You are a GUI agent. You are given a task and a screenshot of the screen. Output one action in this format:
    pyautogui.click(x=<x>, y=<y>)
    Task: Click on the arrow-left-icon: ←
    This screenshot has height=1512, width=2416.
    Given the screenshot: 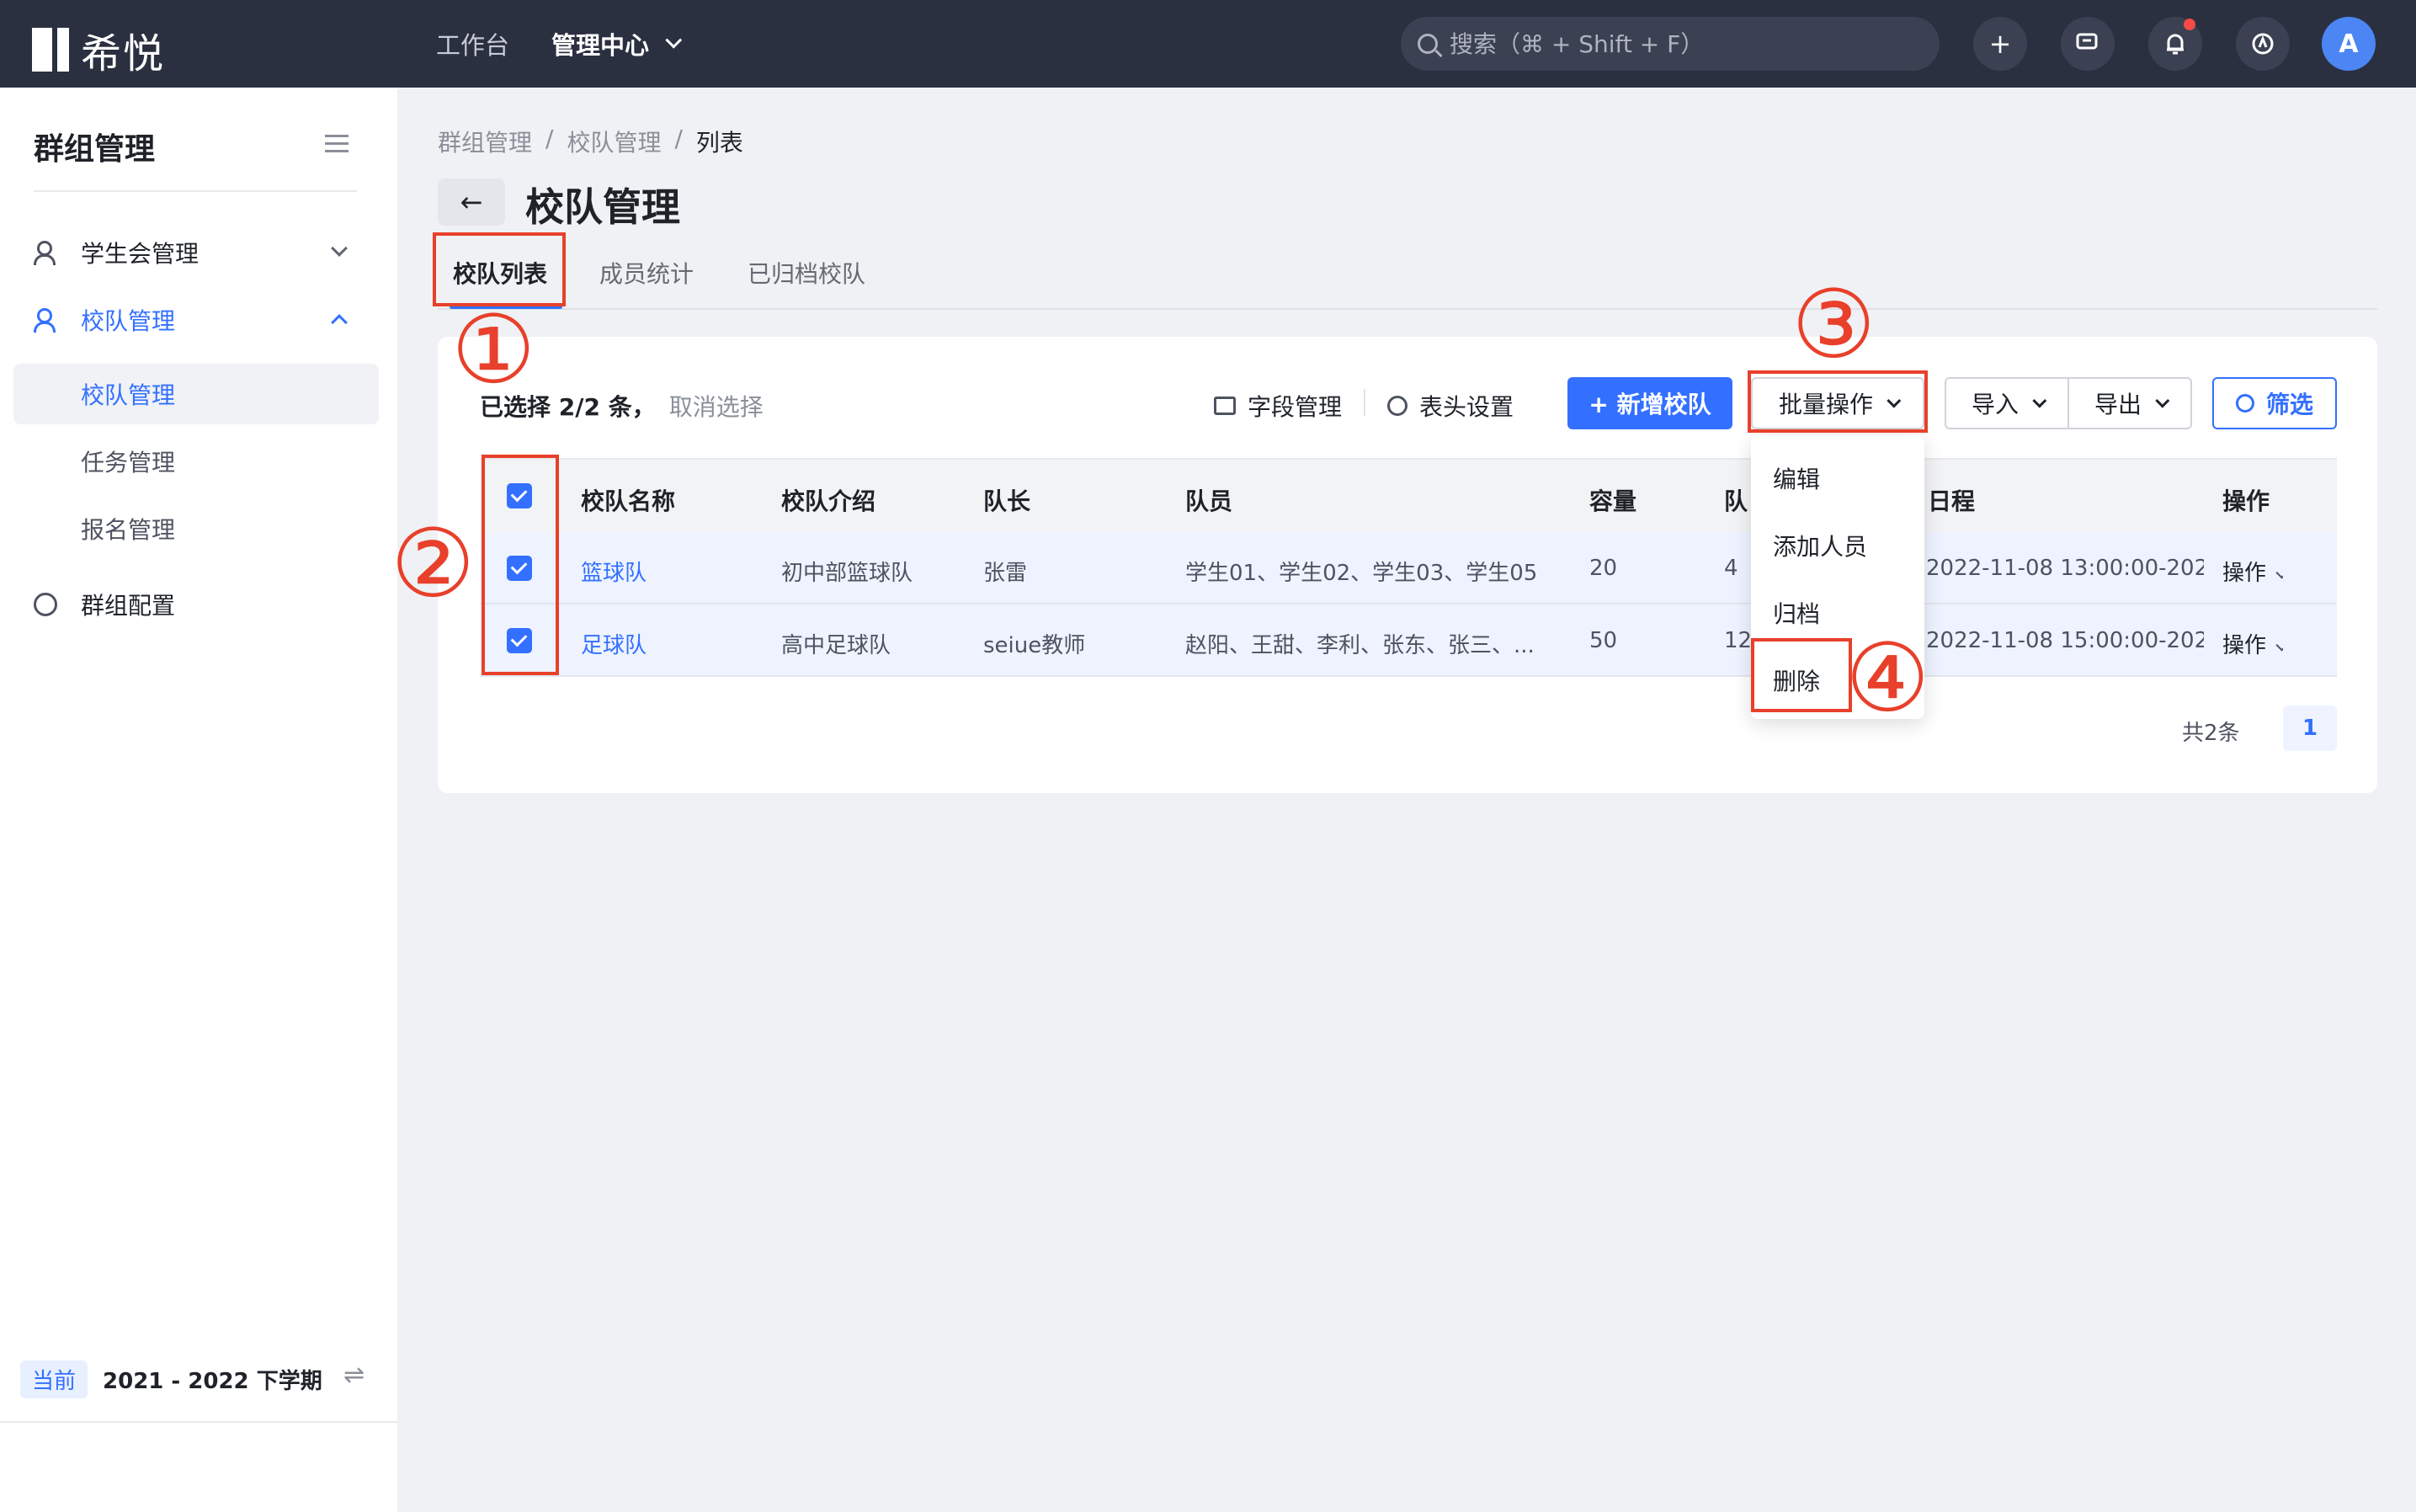 What is the action you would take?
    pyautogui.click(x=472, y=202)
    